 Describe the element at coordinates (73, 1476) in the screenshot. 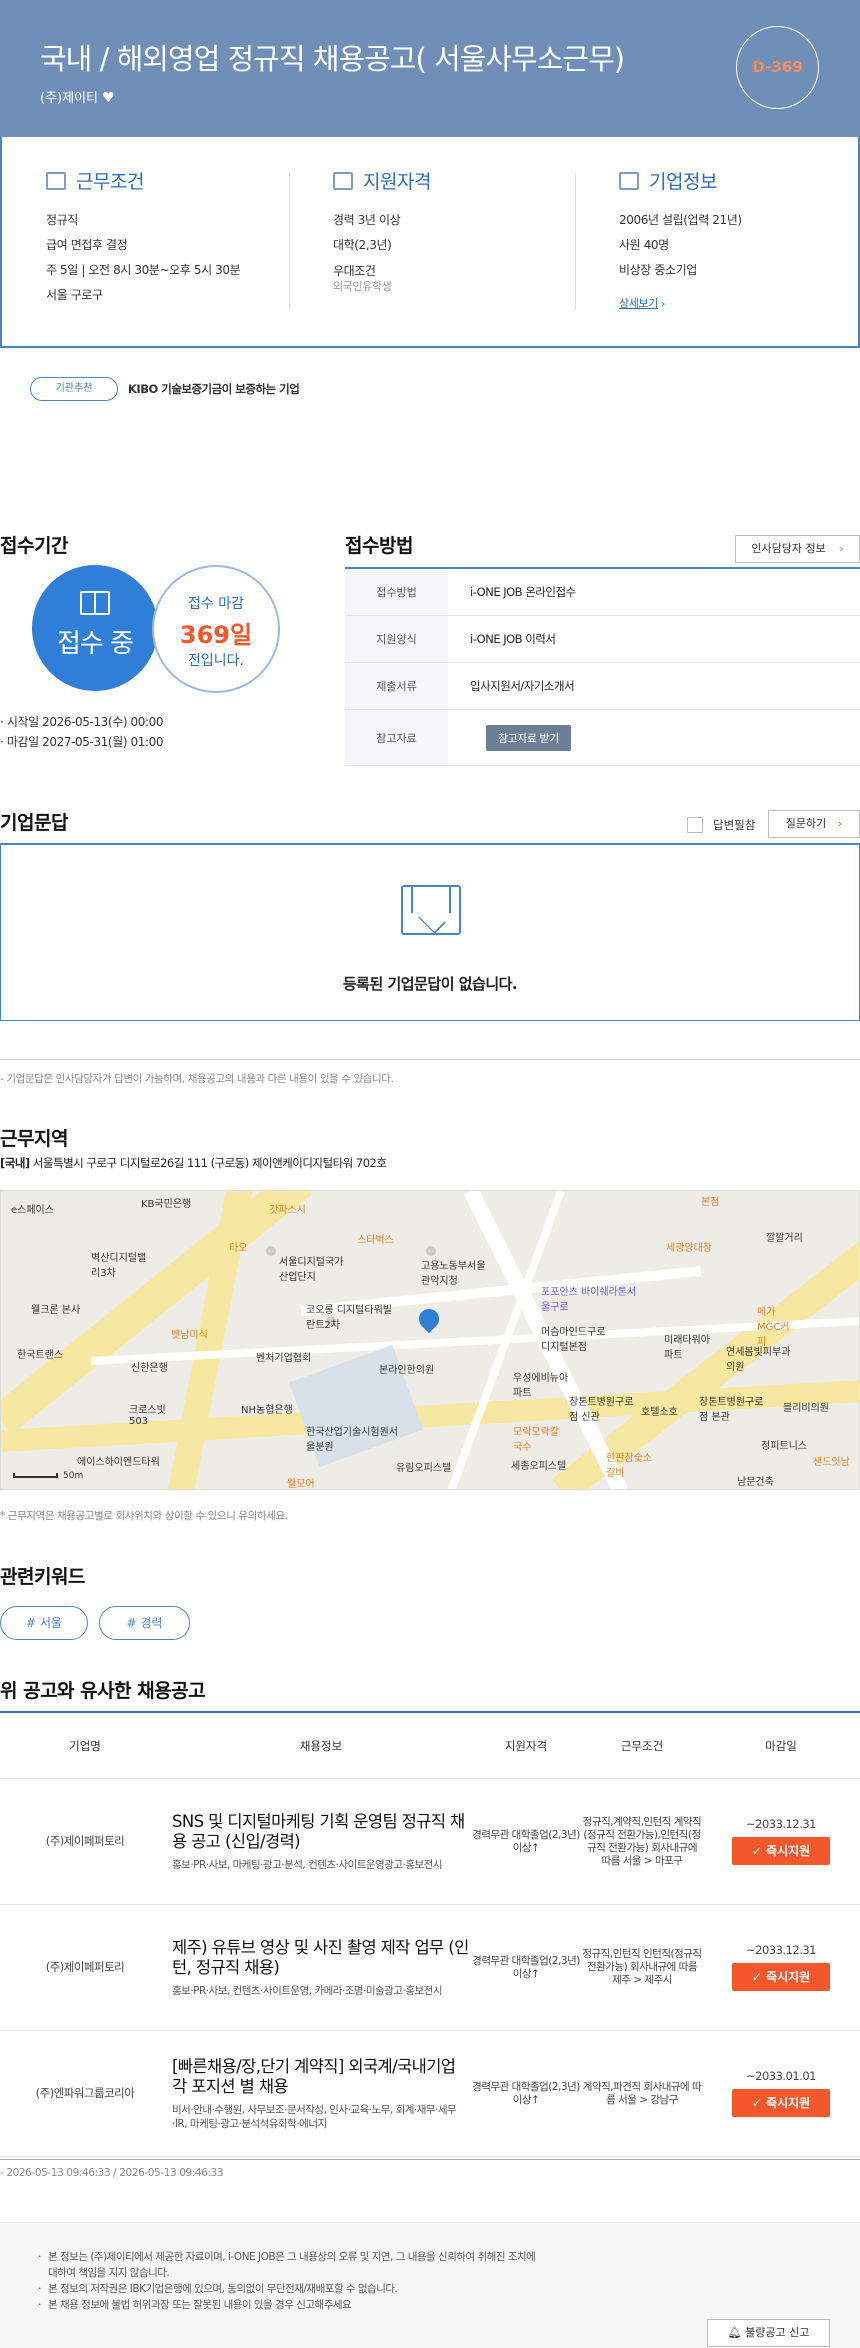

I see `map-scale: 50m` at that location.